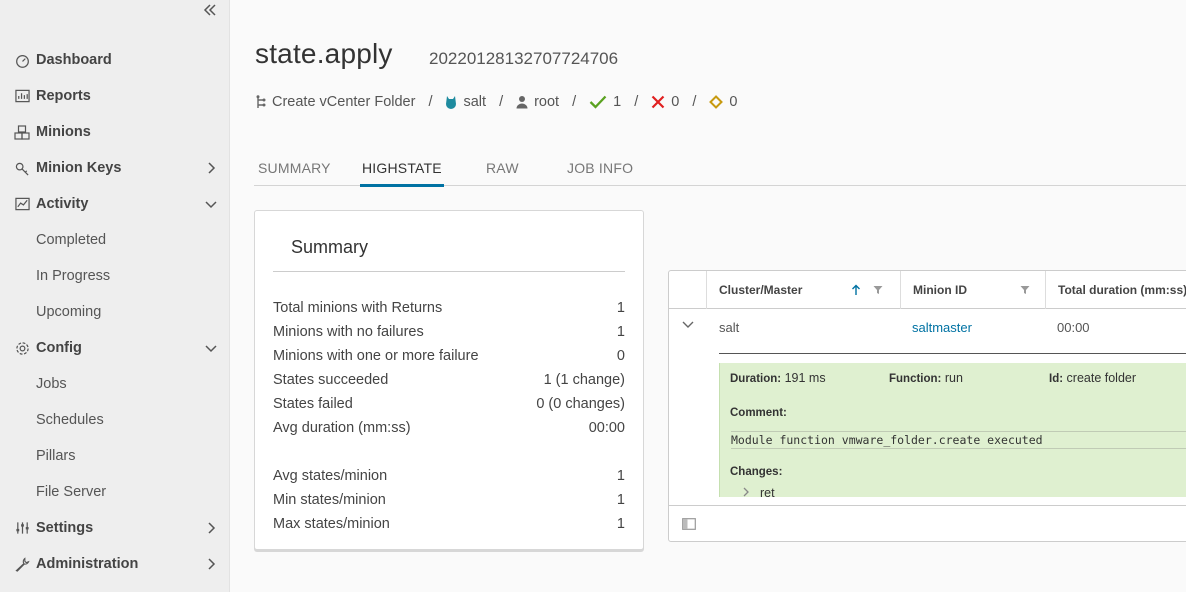 The image size is (1186, 592). I want to click on summary-label: Minions with one or more failure, so click(376, 356).